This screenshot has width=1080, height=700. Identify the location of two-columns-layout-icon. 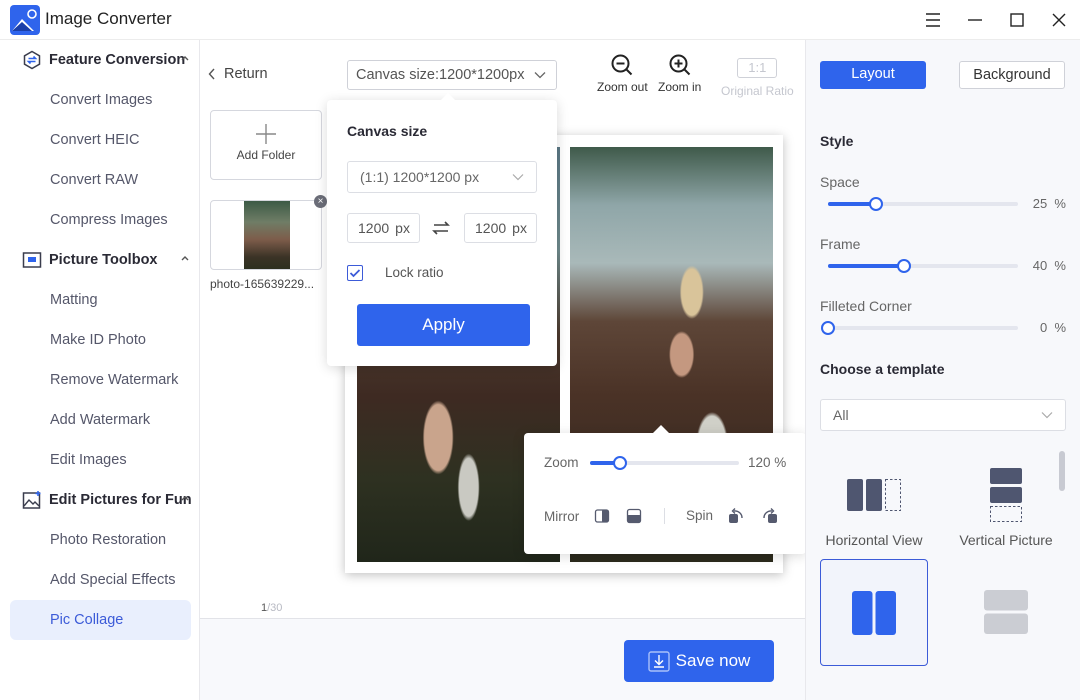
(874, 613).